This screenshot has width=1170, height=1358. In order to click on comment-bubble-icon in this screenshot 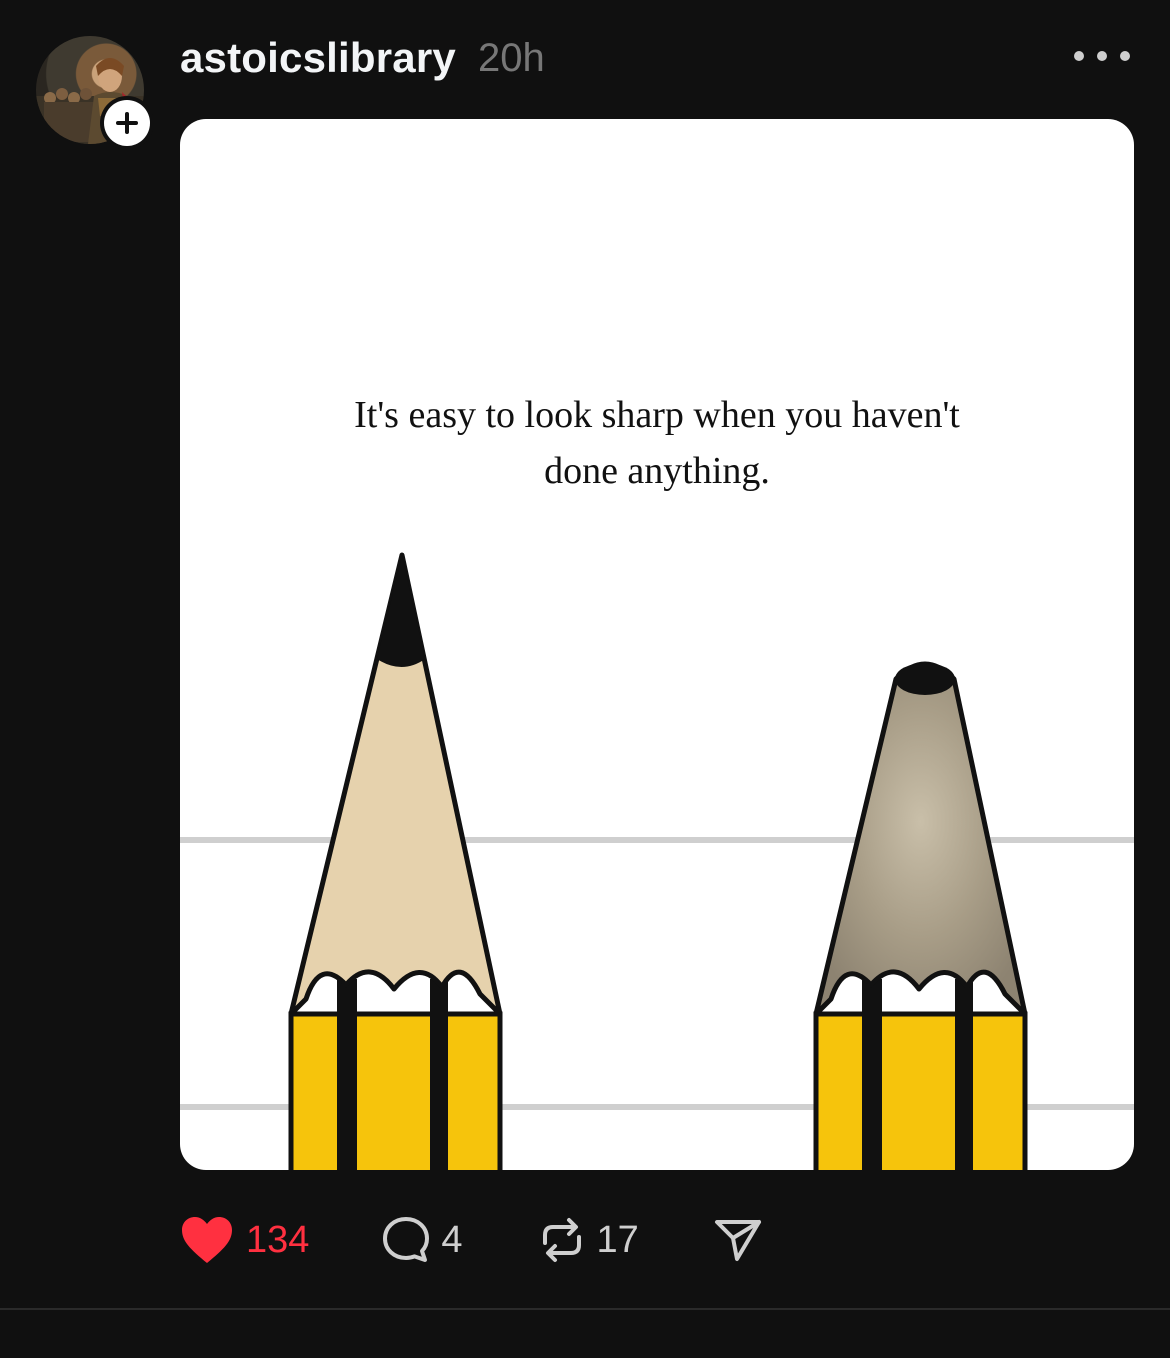, I will do `click(406, 1239)`.